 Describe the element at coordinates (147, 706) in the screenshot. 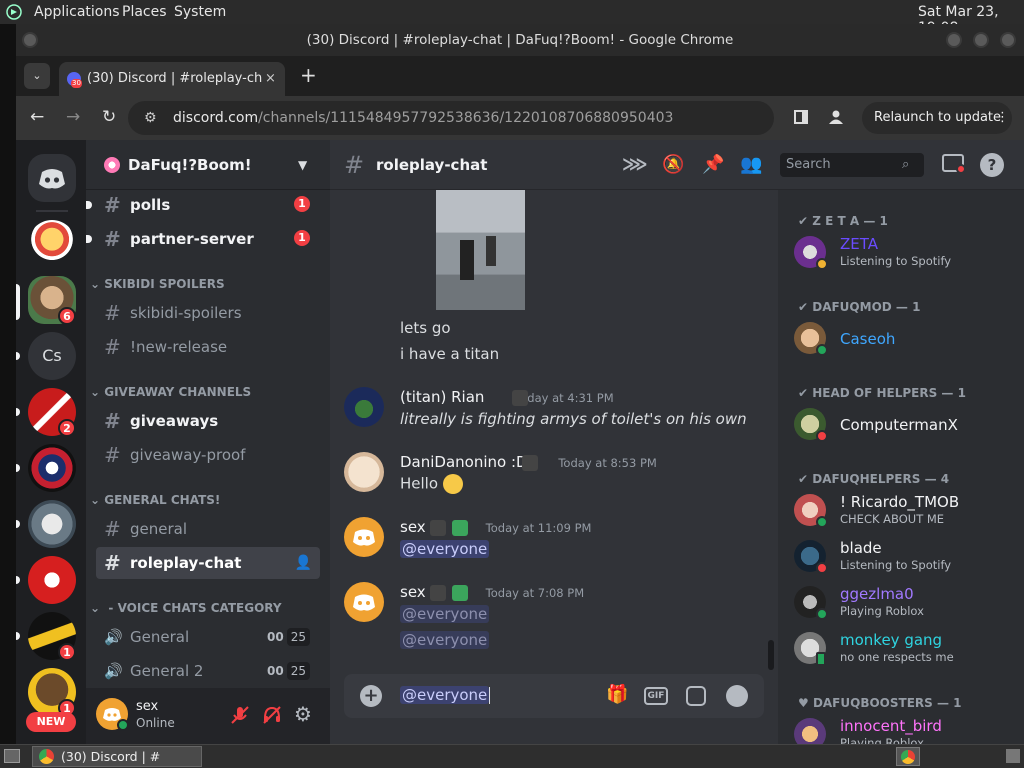

I see `username: sex` at that location.